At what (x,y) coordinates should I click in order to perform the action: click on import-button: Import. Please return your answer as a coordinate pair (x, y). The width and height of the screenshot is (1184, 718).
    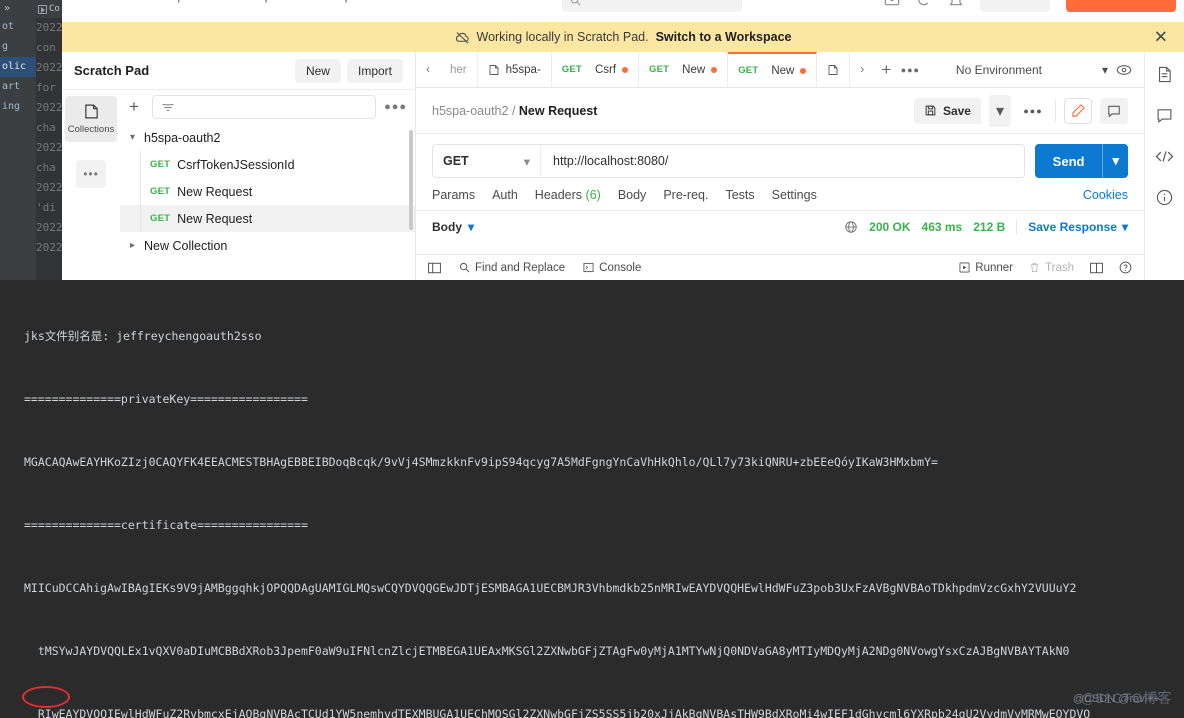
    Looking at the image, I should click on (374, 70).